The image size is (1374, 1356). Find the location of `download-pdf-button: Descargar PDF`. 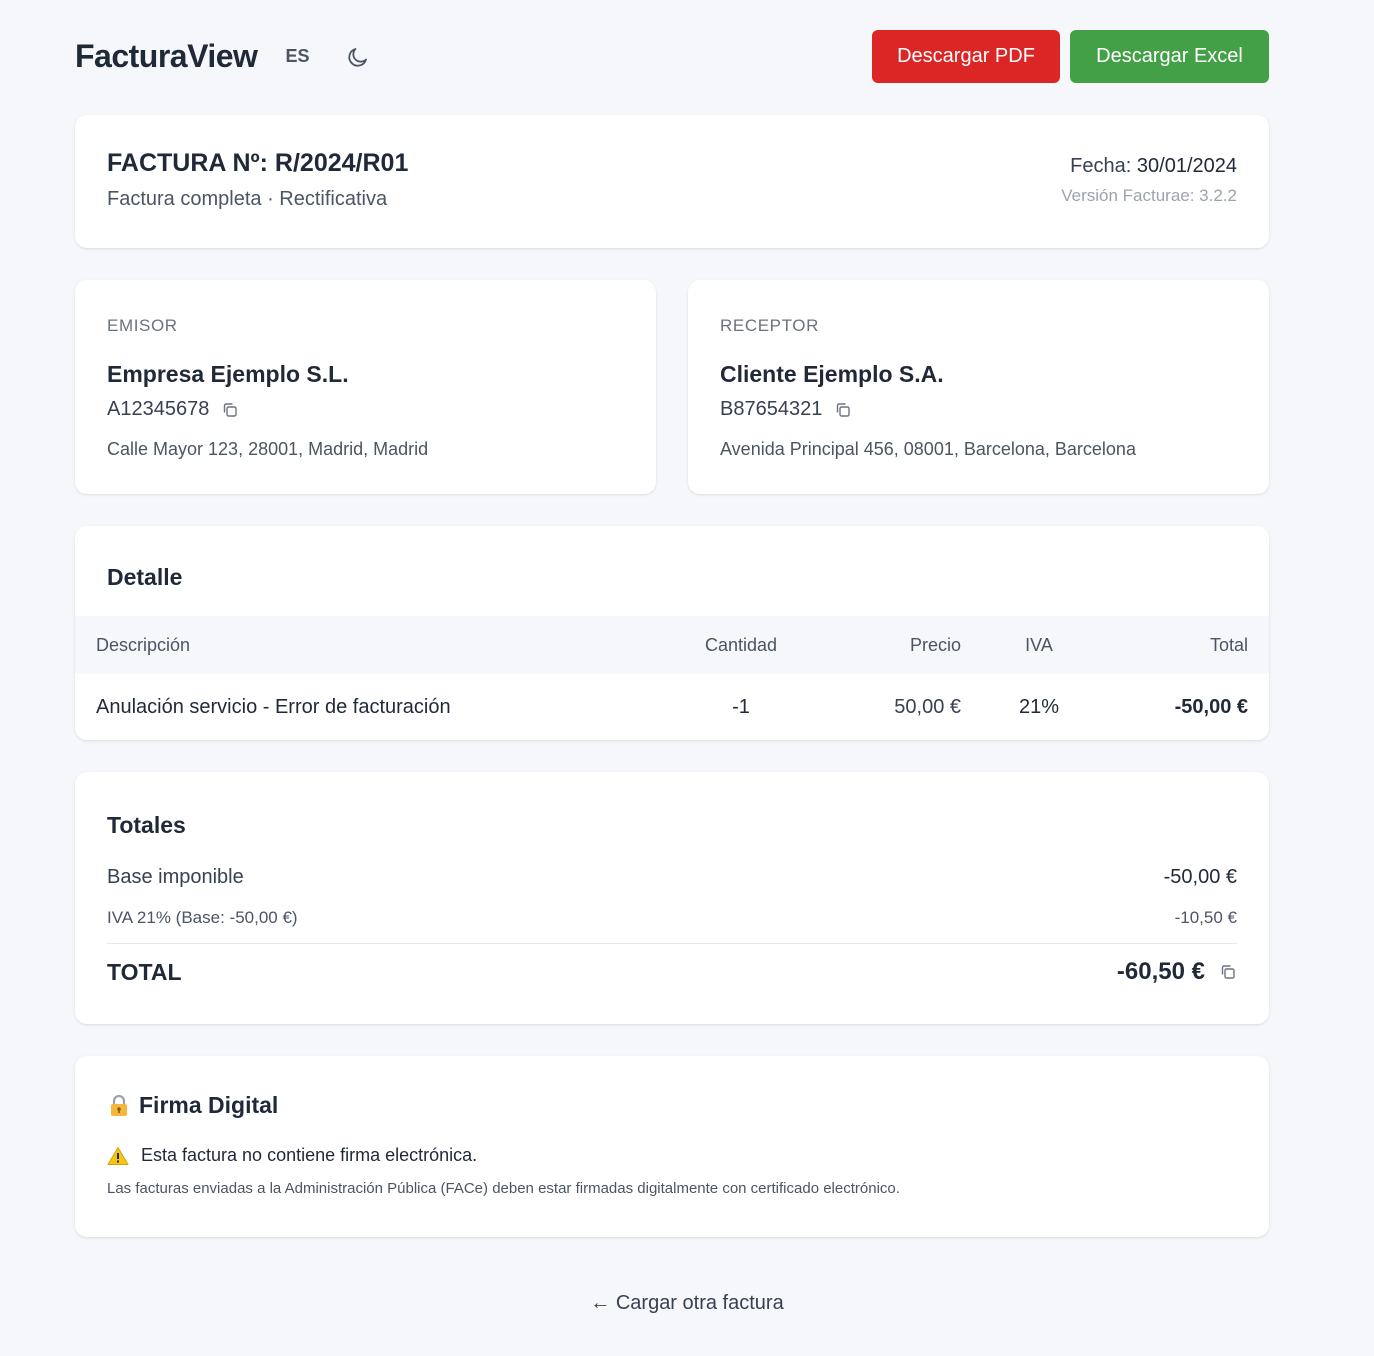

download-pdf-button: Descargar PDF is located at coordinates (966, 56).